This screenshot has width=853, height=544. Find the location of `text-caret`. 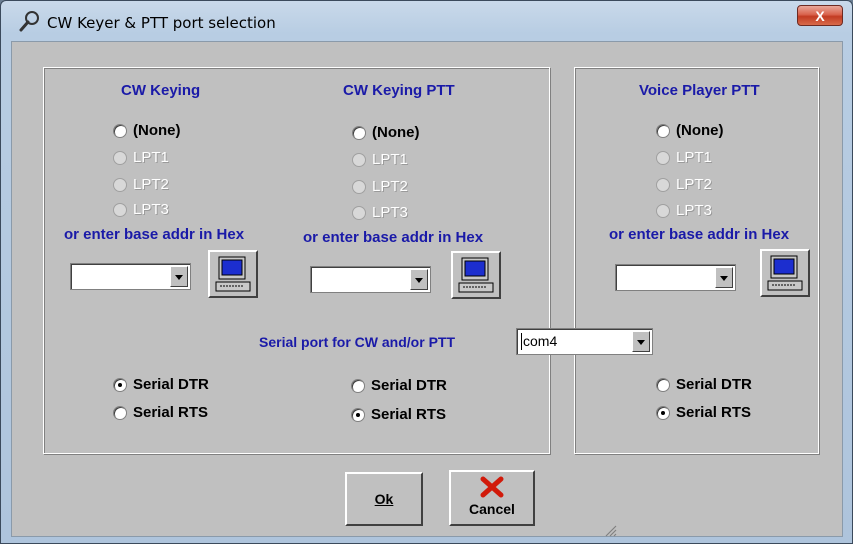

text-caret is located at coordinates (521, 341).